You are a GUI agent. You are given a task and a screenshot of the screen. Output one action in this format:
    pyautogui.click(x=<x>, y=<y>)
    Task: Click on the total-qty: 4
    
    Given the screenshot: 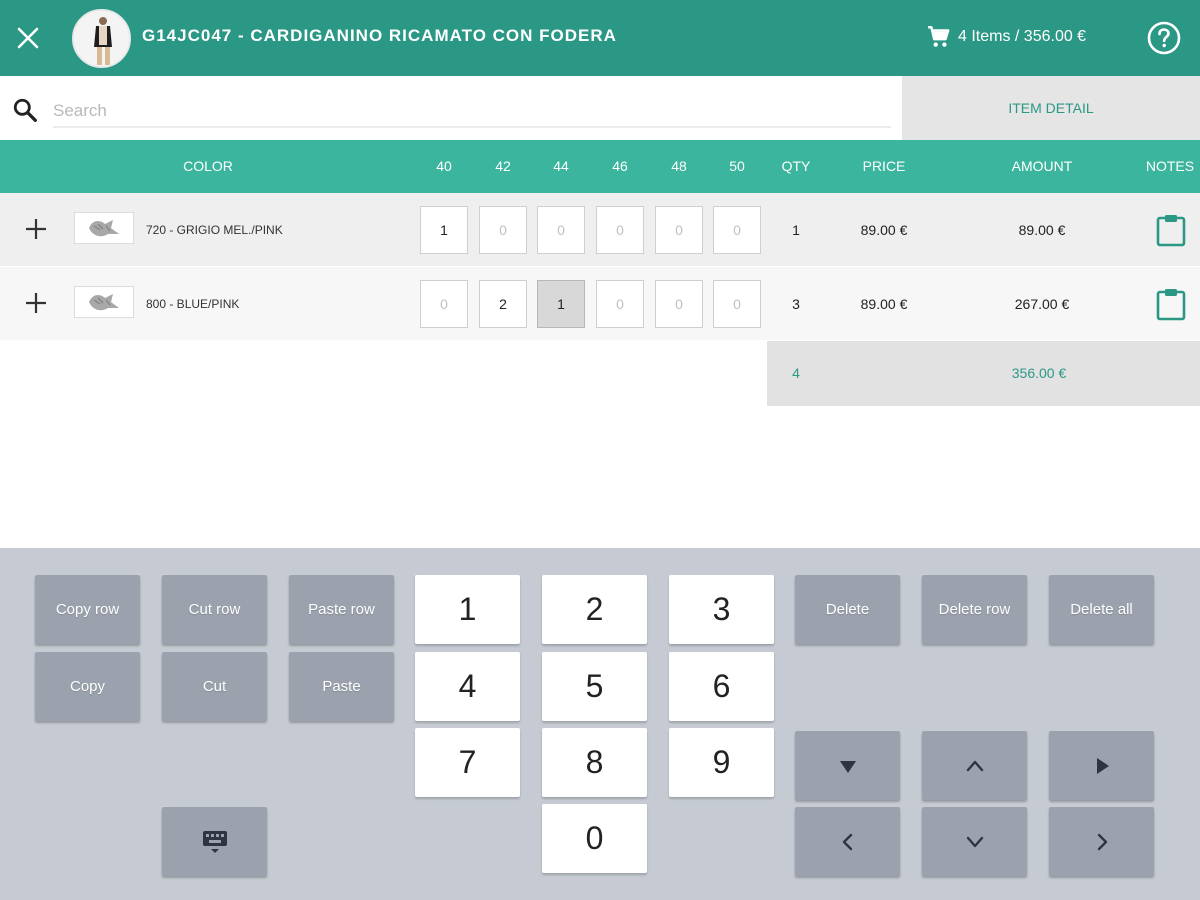 What is the action you would take?
    pyautogui.click(x=796, y=373)
    